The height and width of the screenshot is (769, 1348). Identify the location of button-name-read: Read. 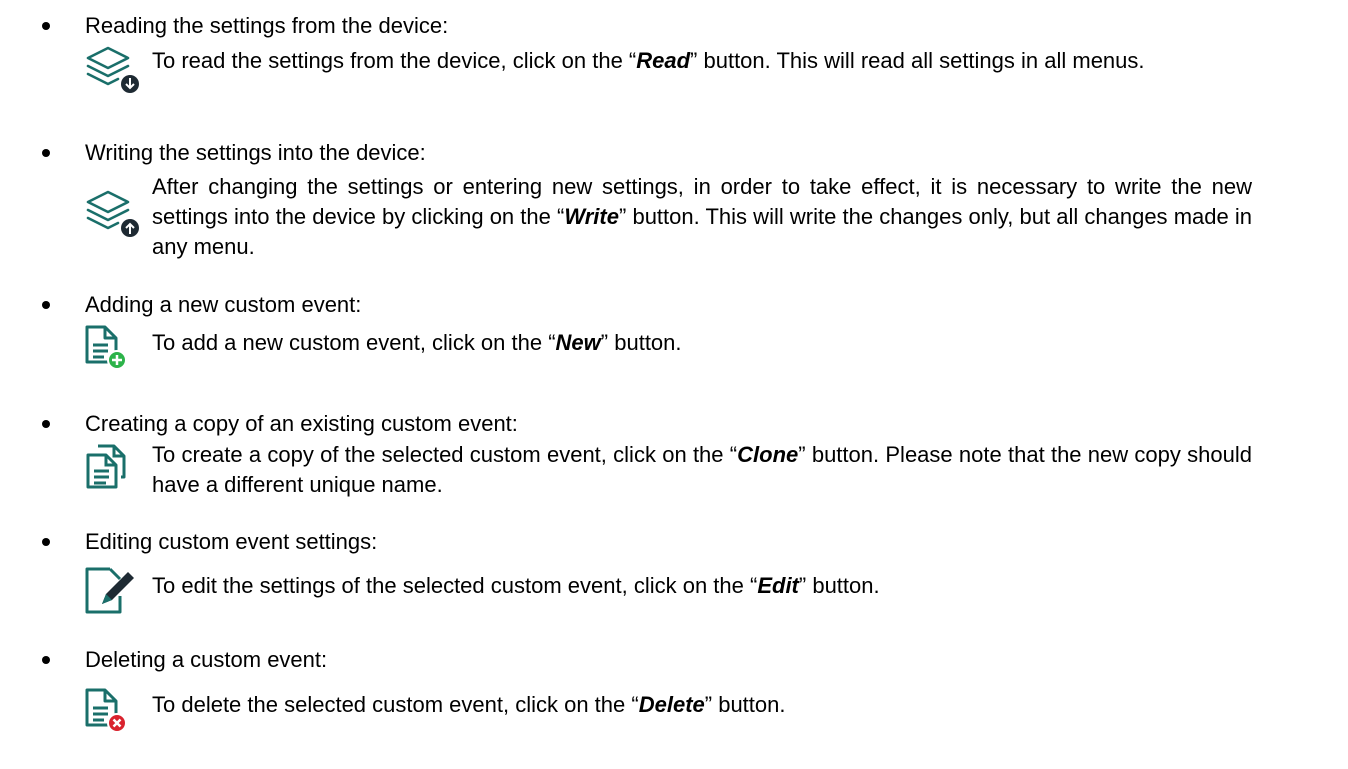
(663, 60).